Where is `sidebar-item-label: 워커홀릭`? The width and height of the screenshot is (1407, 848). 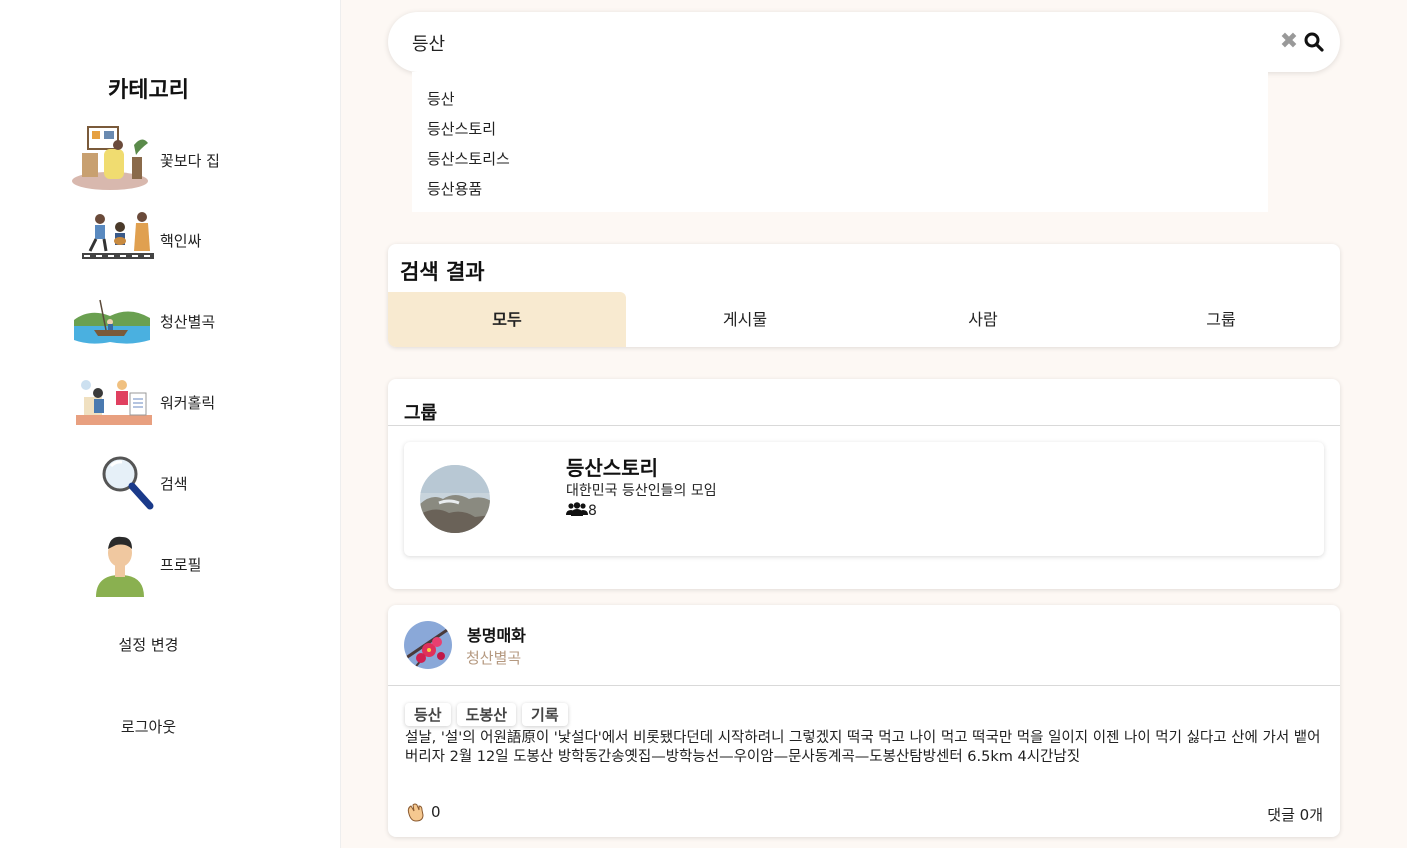 sidebar-item-label: 워커홀릭 is located at coordinates (188, 402).